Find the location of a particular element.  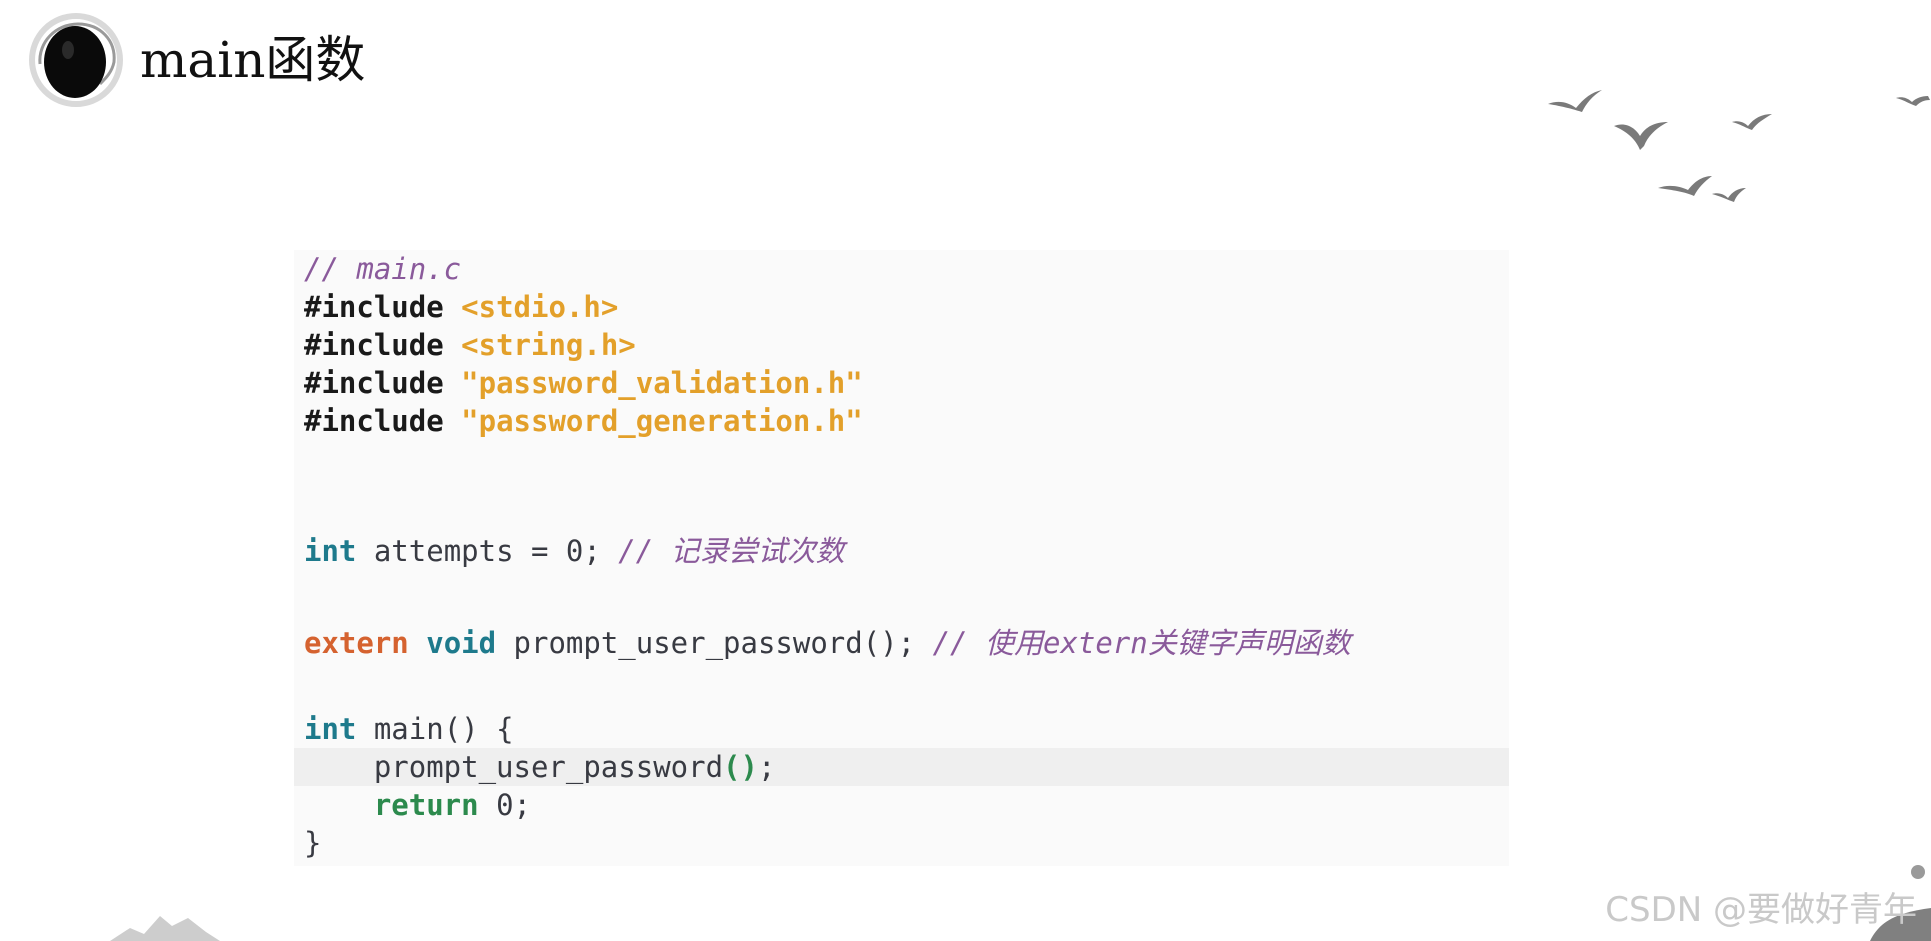

watermark: CSDN @要做好青年 is located at coordinates (1761, 910).